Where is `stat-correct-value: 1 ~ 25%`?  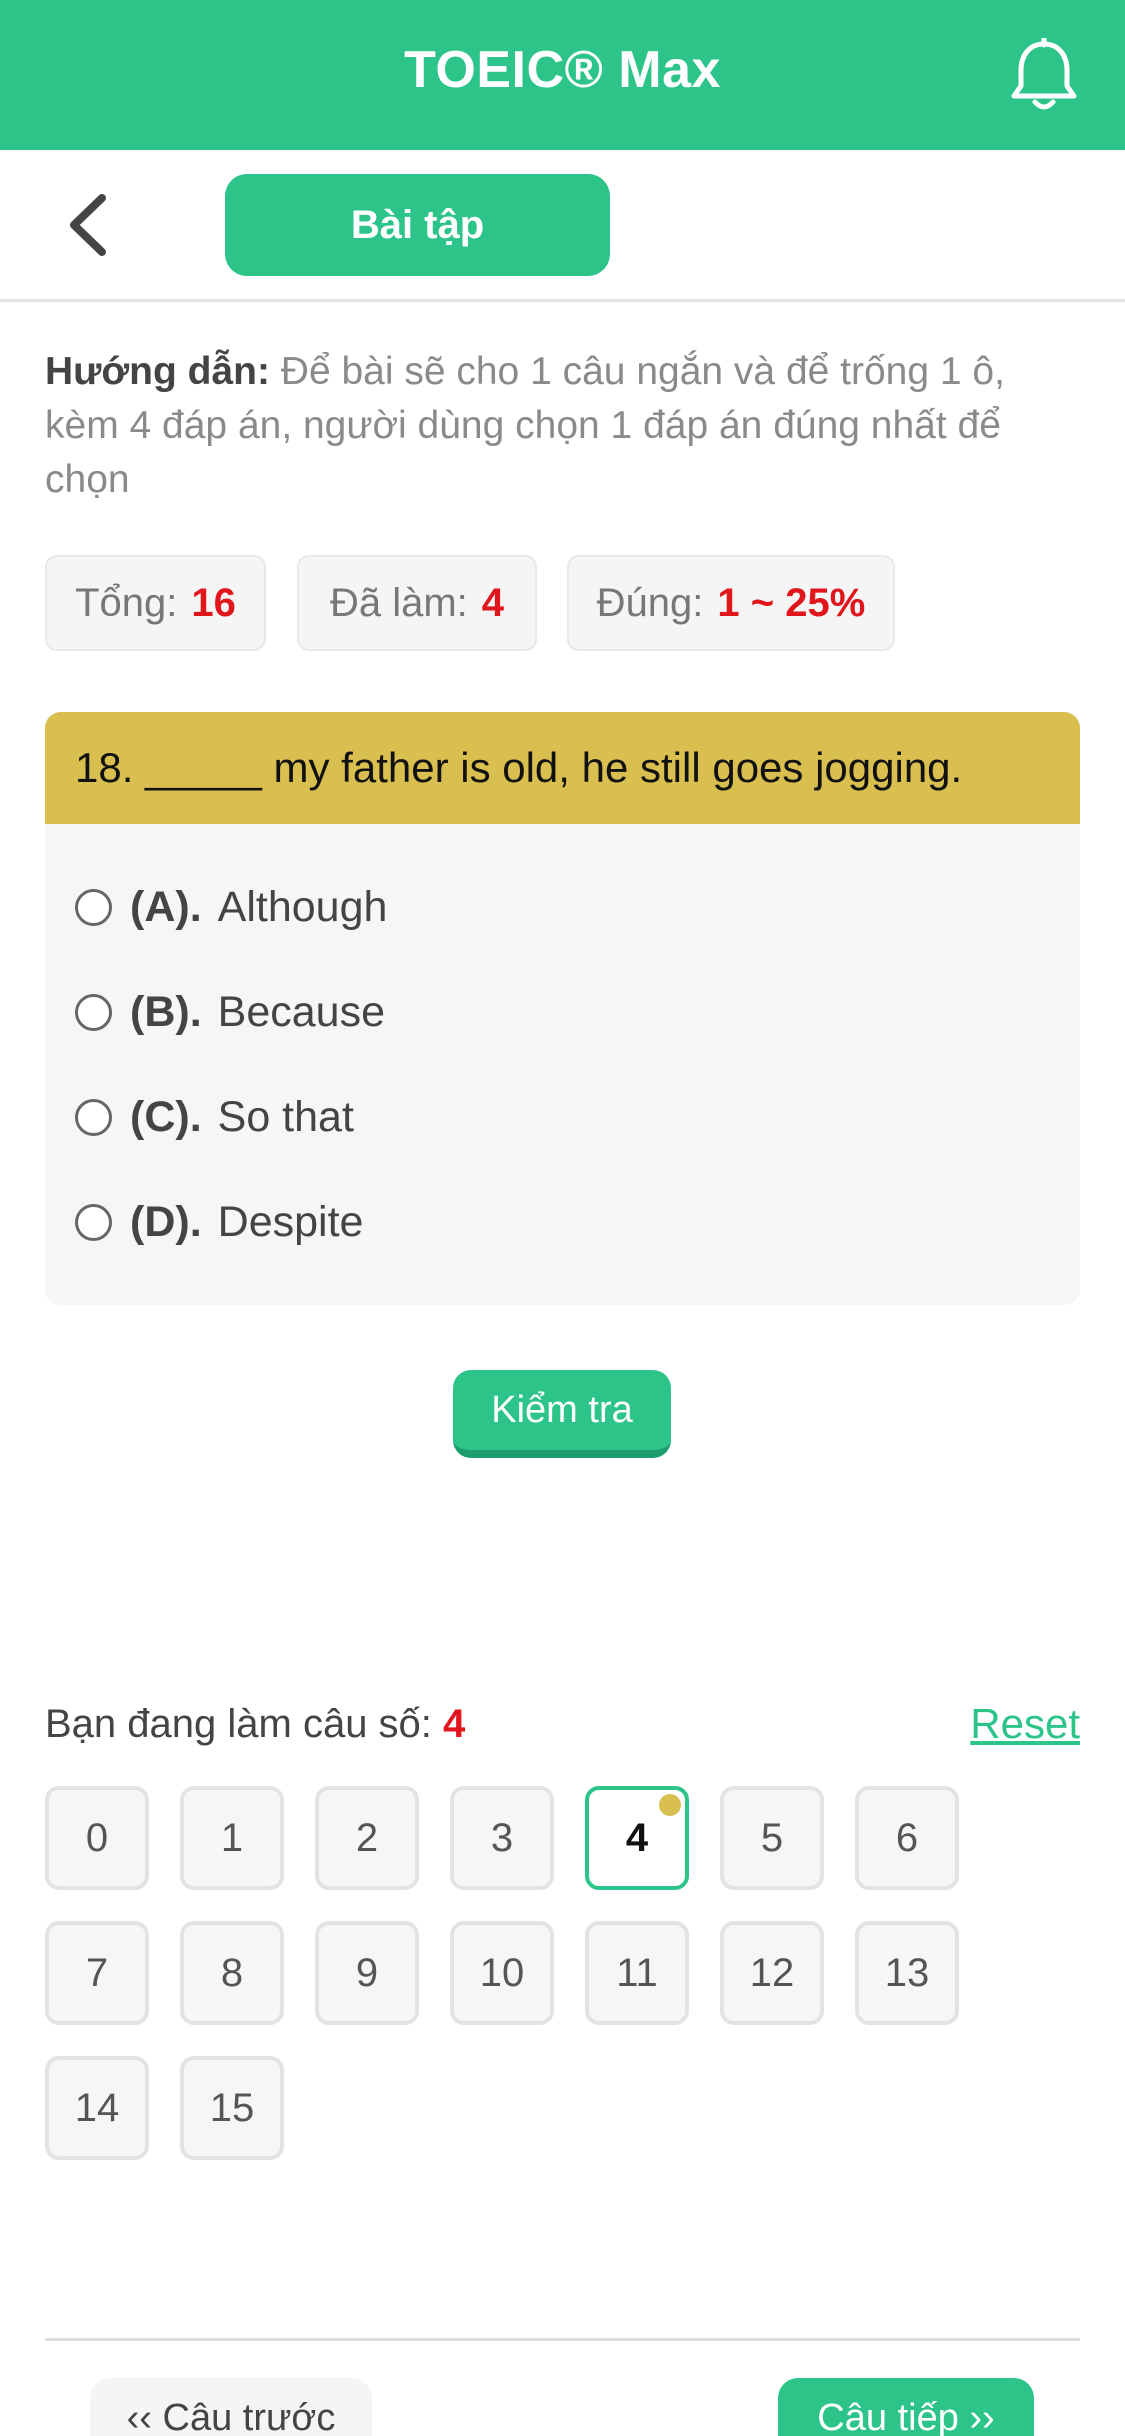
stat-correct-value: 1 ~ 25% is located at coordinates (791, 602).